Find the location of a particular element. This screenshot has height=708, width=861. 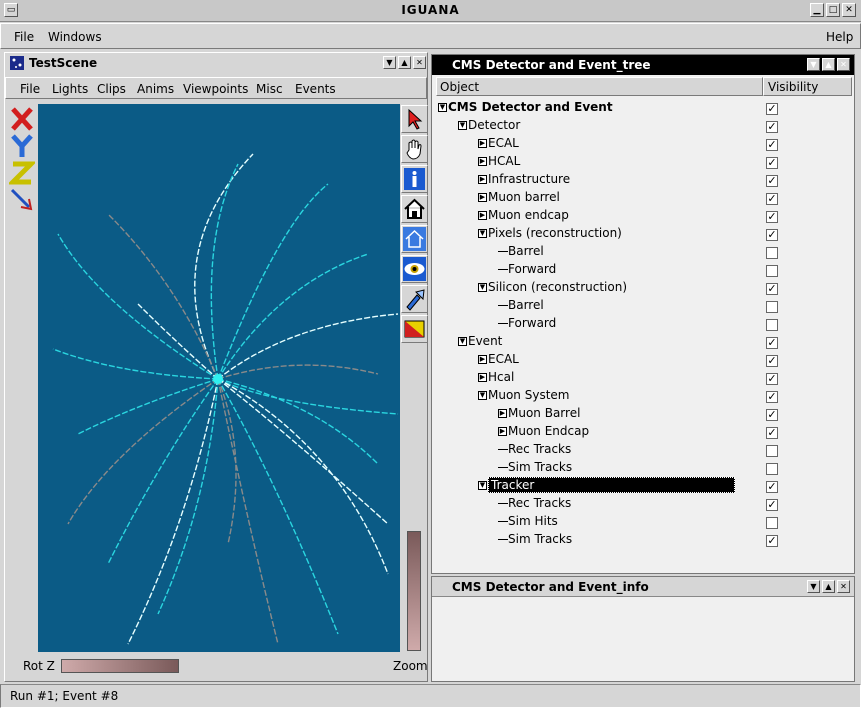

tree-row: ▼ Pixels (reconstruction) is located at coordinates (550, 235).